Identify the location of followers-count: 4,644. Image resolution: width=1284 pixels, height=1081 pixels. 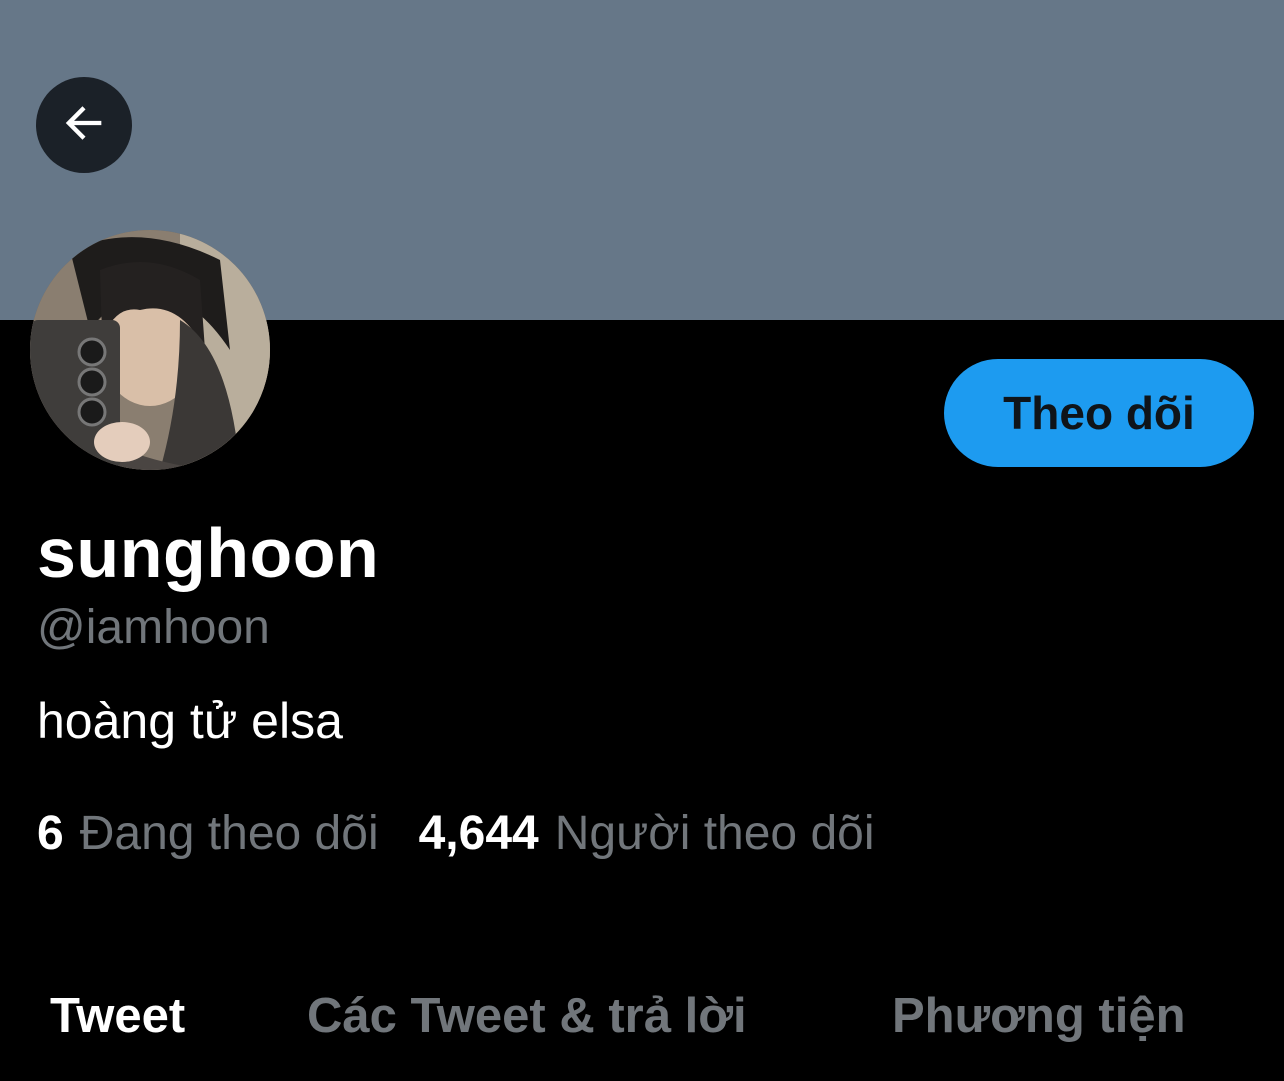
(478, 833).